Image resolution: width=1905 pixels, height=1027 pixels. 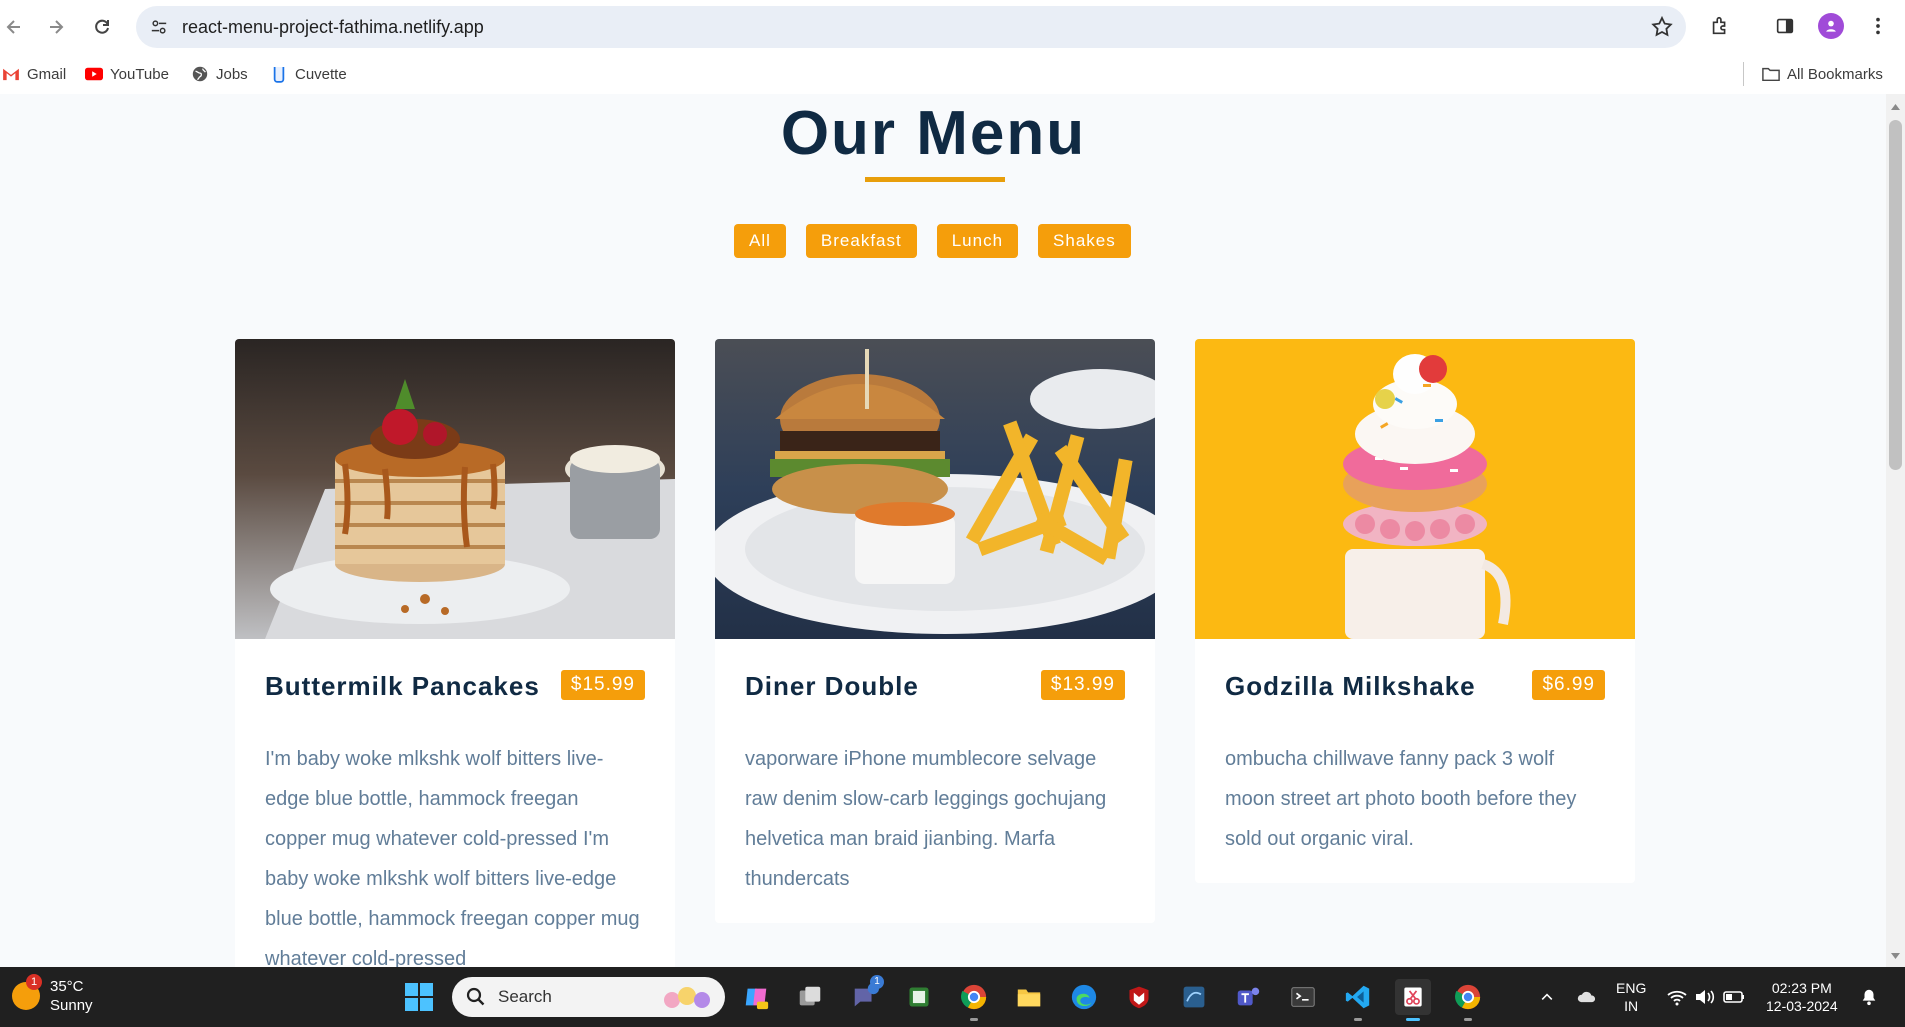 I want to click on scroll-down-arrow-icon, so click(x=1895, y=956).